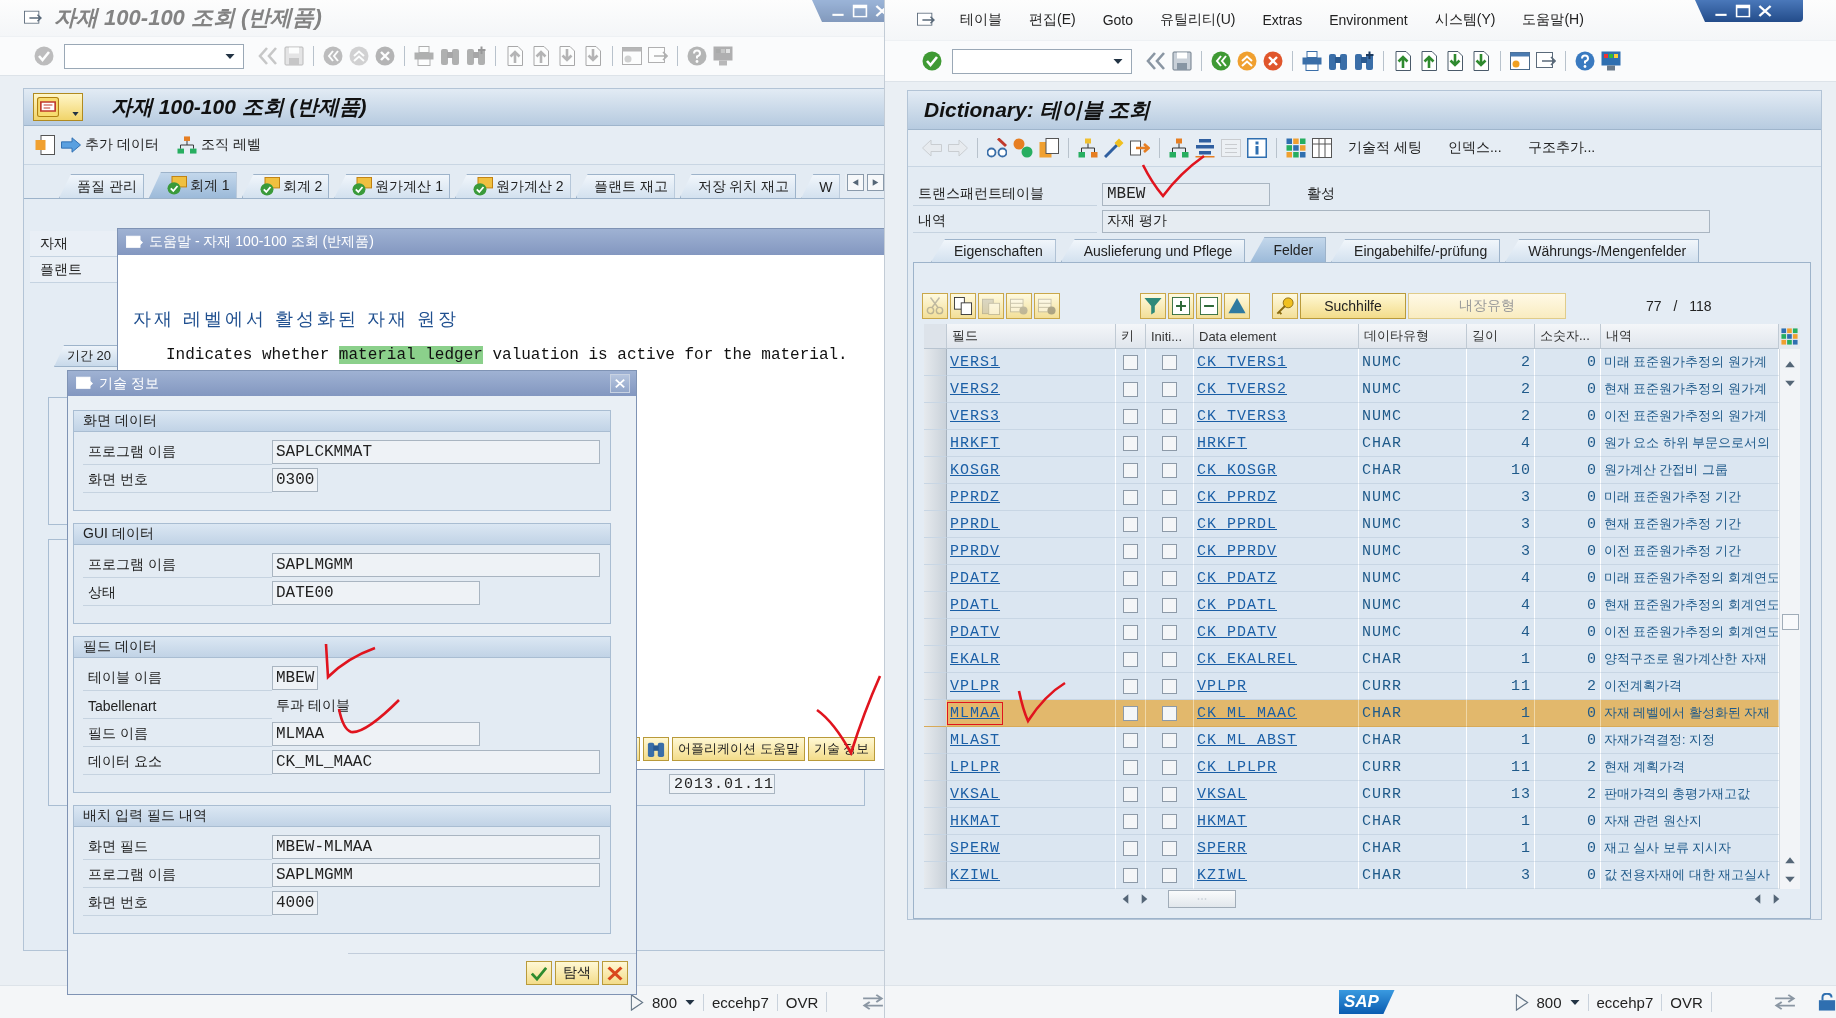 Image resolution: width=1836 pixels, height=1018 pixels. I want to click on field-name-link: LPLPR, so click(975, 767).